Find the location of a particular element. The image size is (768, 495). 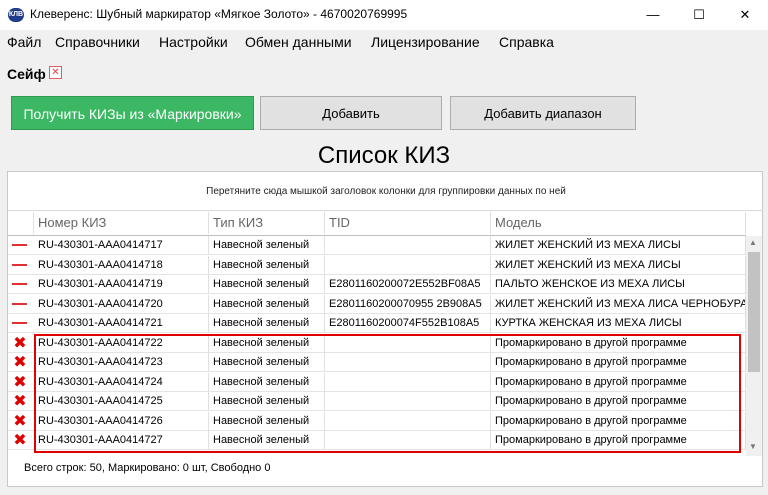

cell-tid: E2801160200070955 2B908A5 is located at coordinates (408, 304).